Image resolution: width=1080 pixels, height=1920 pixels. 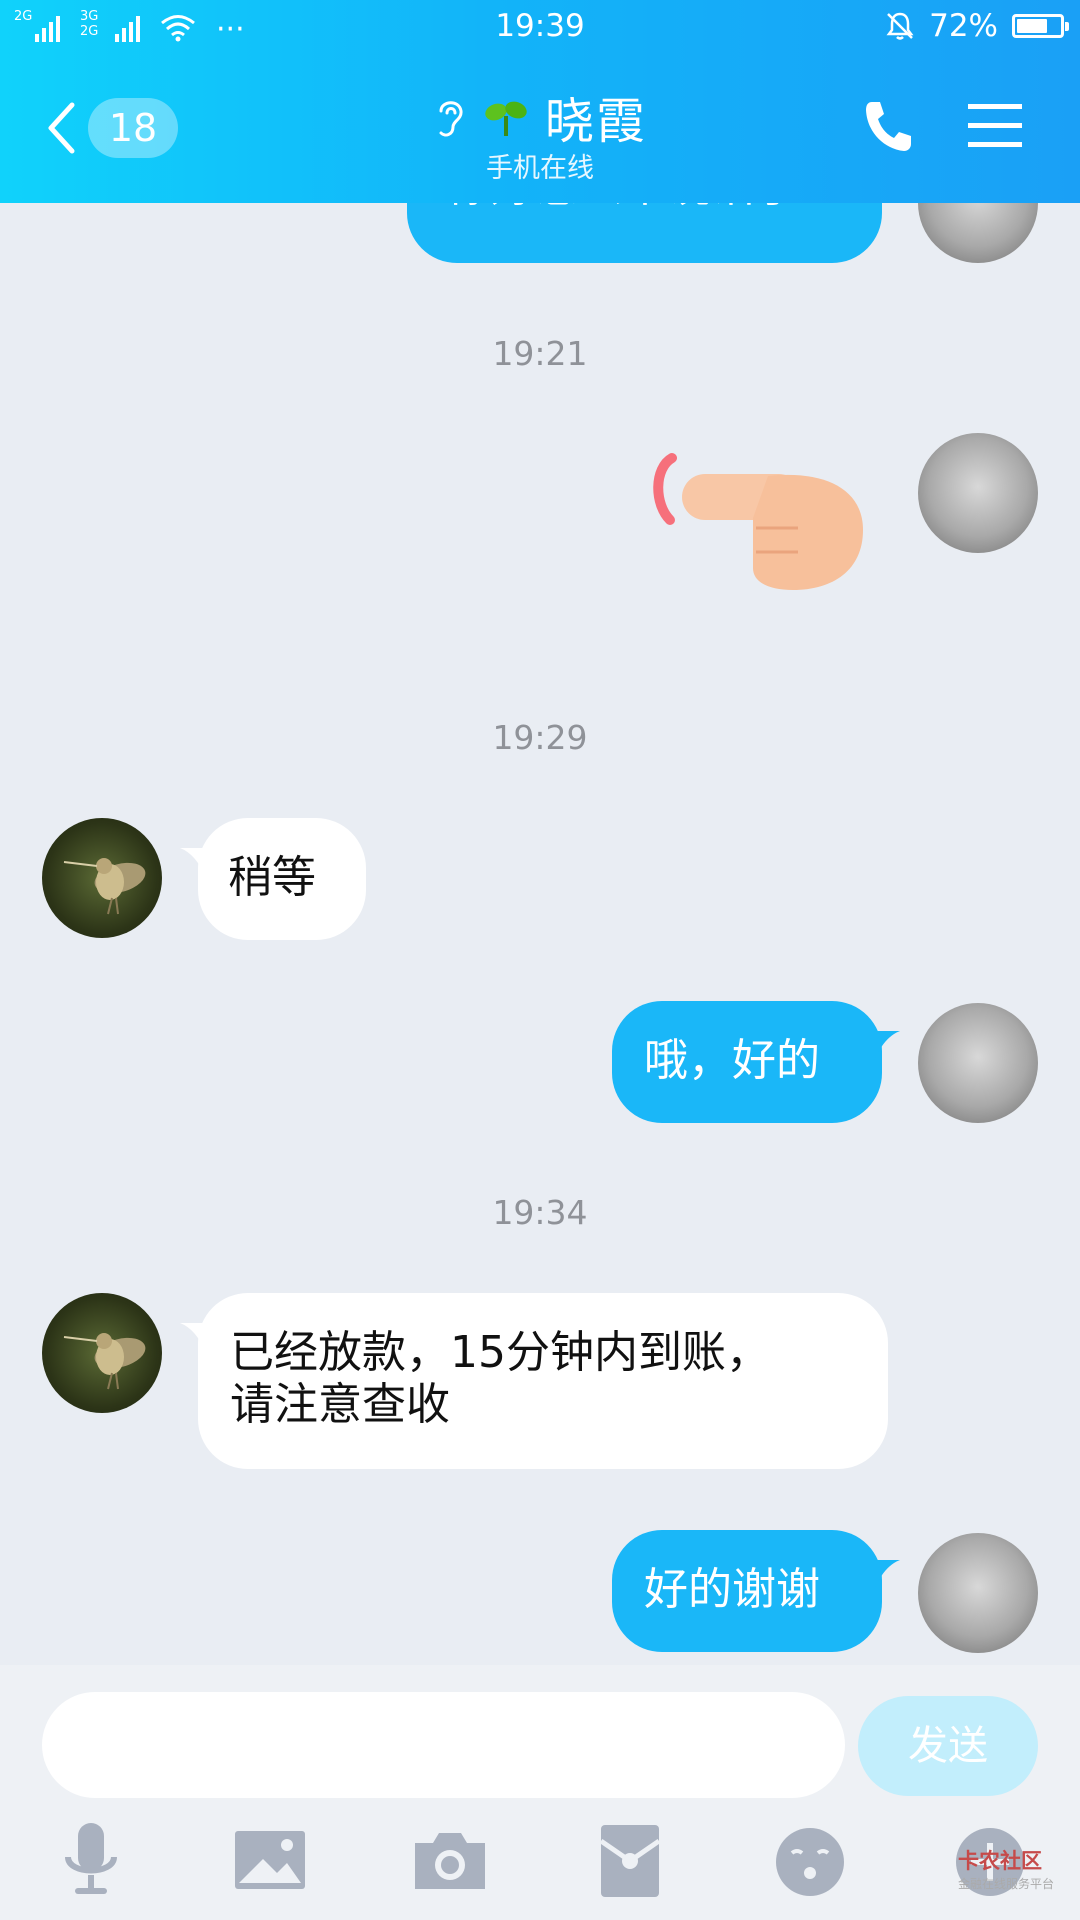 I want to click on camera-icon, so click(x=450, y=1862).